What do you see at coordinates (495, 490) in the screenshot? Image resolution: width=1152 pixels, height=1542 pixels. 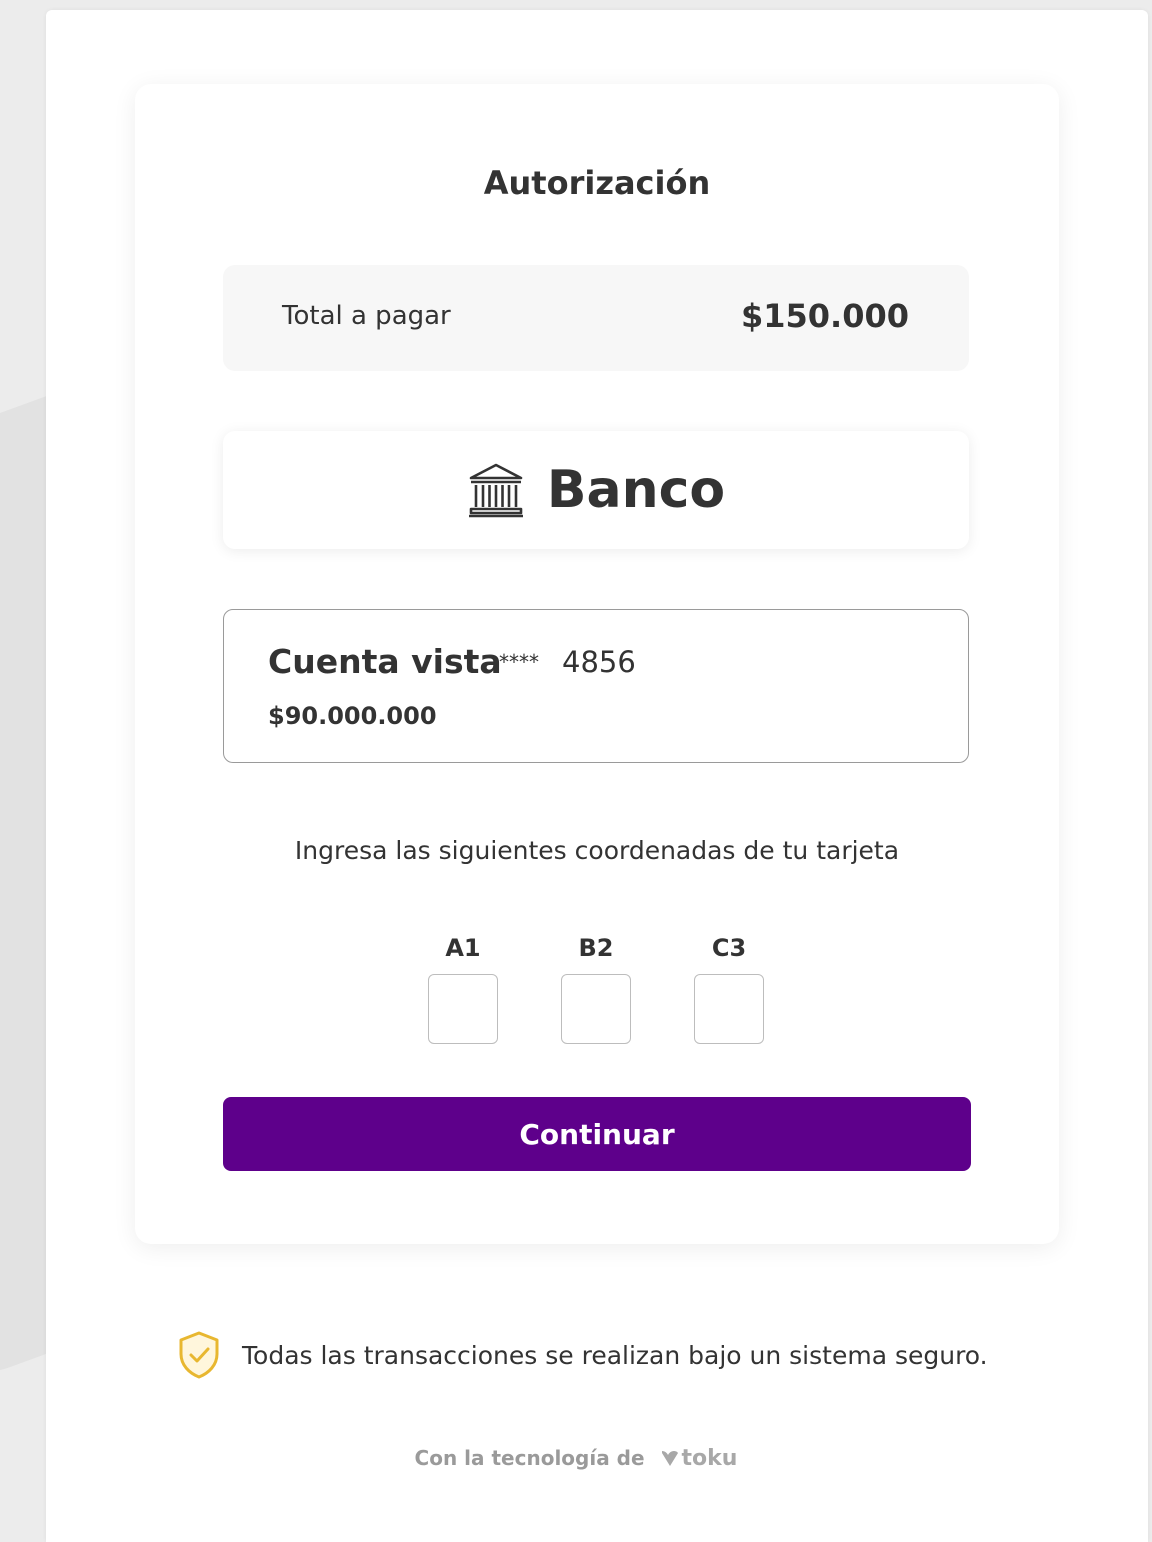 I see `bank-icon` at bounding box center [495, 490].